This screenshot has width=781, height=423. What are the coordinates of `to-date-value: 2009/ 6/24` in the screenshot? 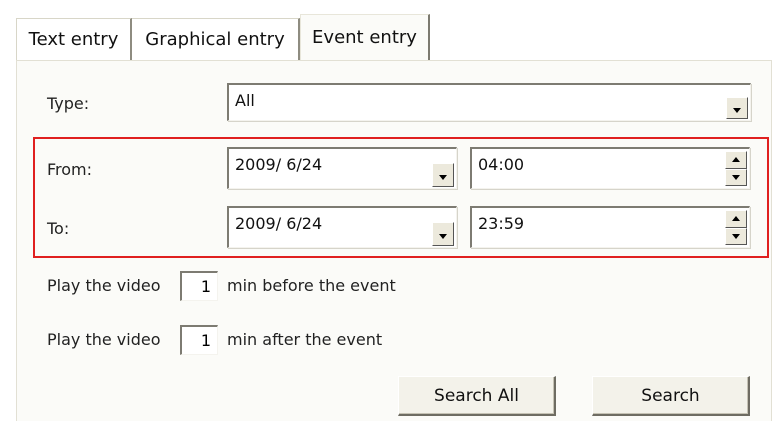 It's located at (279, 223).